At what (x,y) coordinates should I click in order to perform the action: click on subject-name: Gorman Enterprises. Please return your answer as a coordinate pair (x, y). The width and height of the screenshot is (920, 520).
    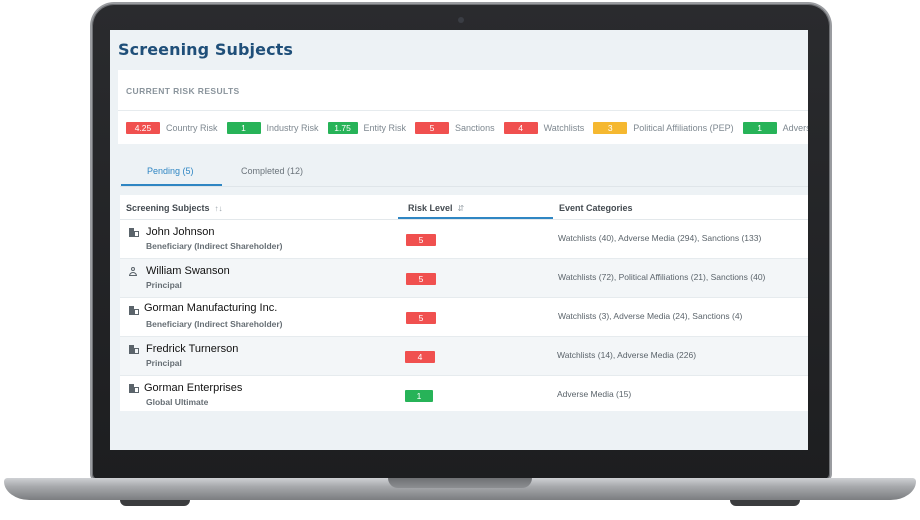
    Looking at the image, I should click on (214, 388).